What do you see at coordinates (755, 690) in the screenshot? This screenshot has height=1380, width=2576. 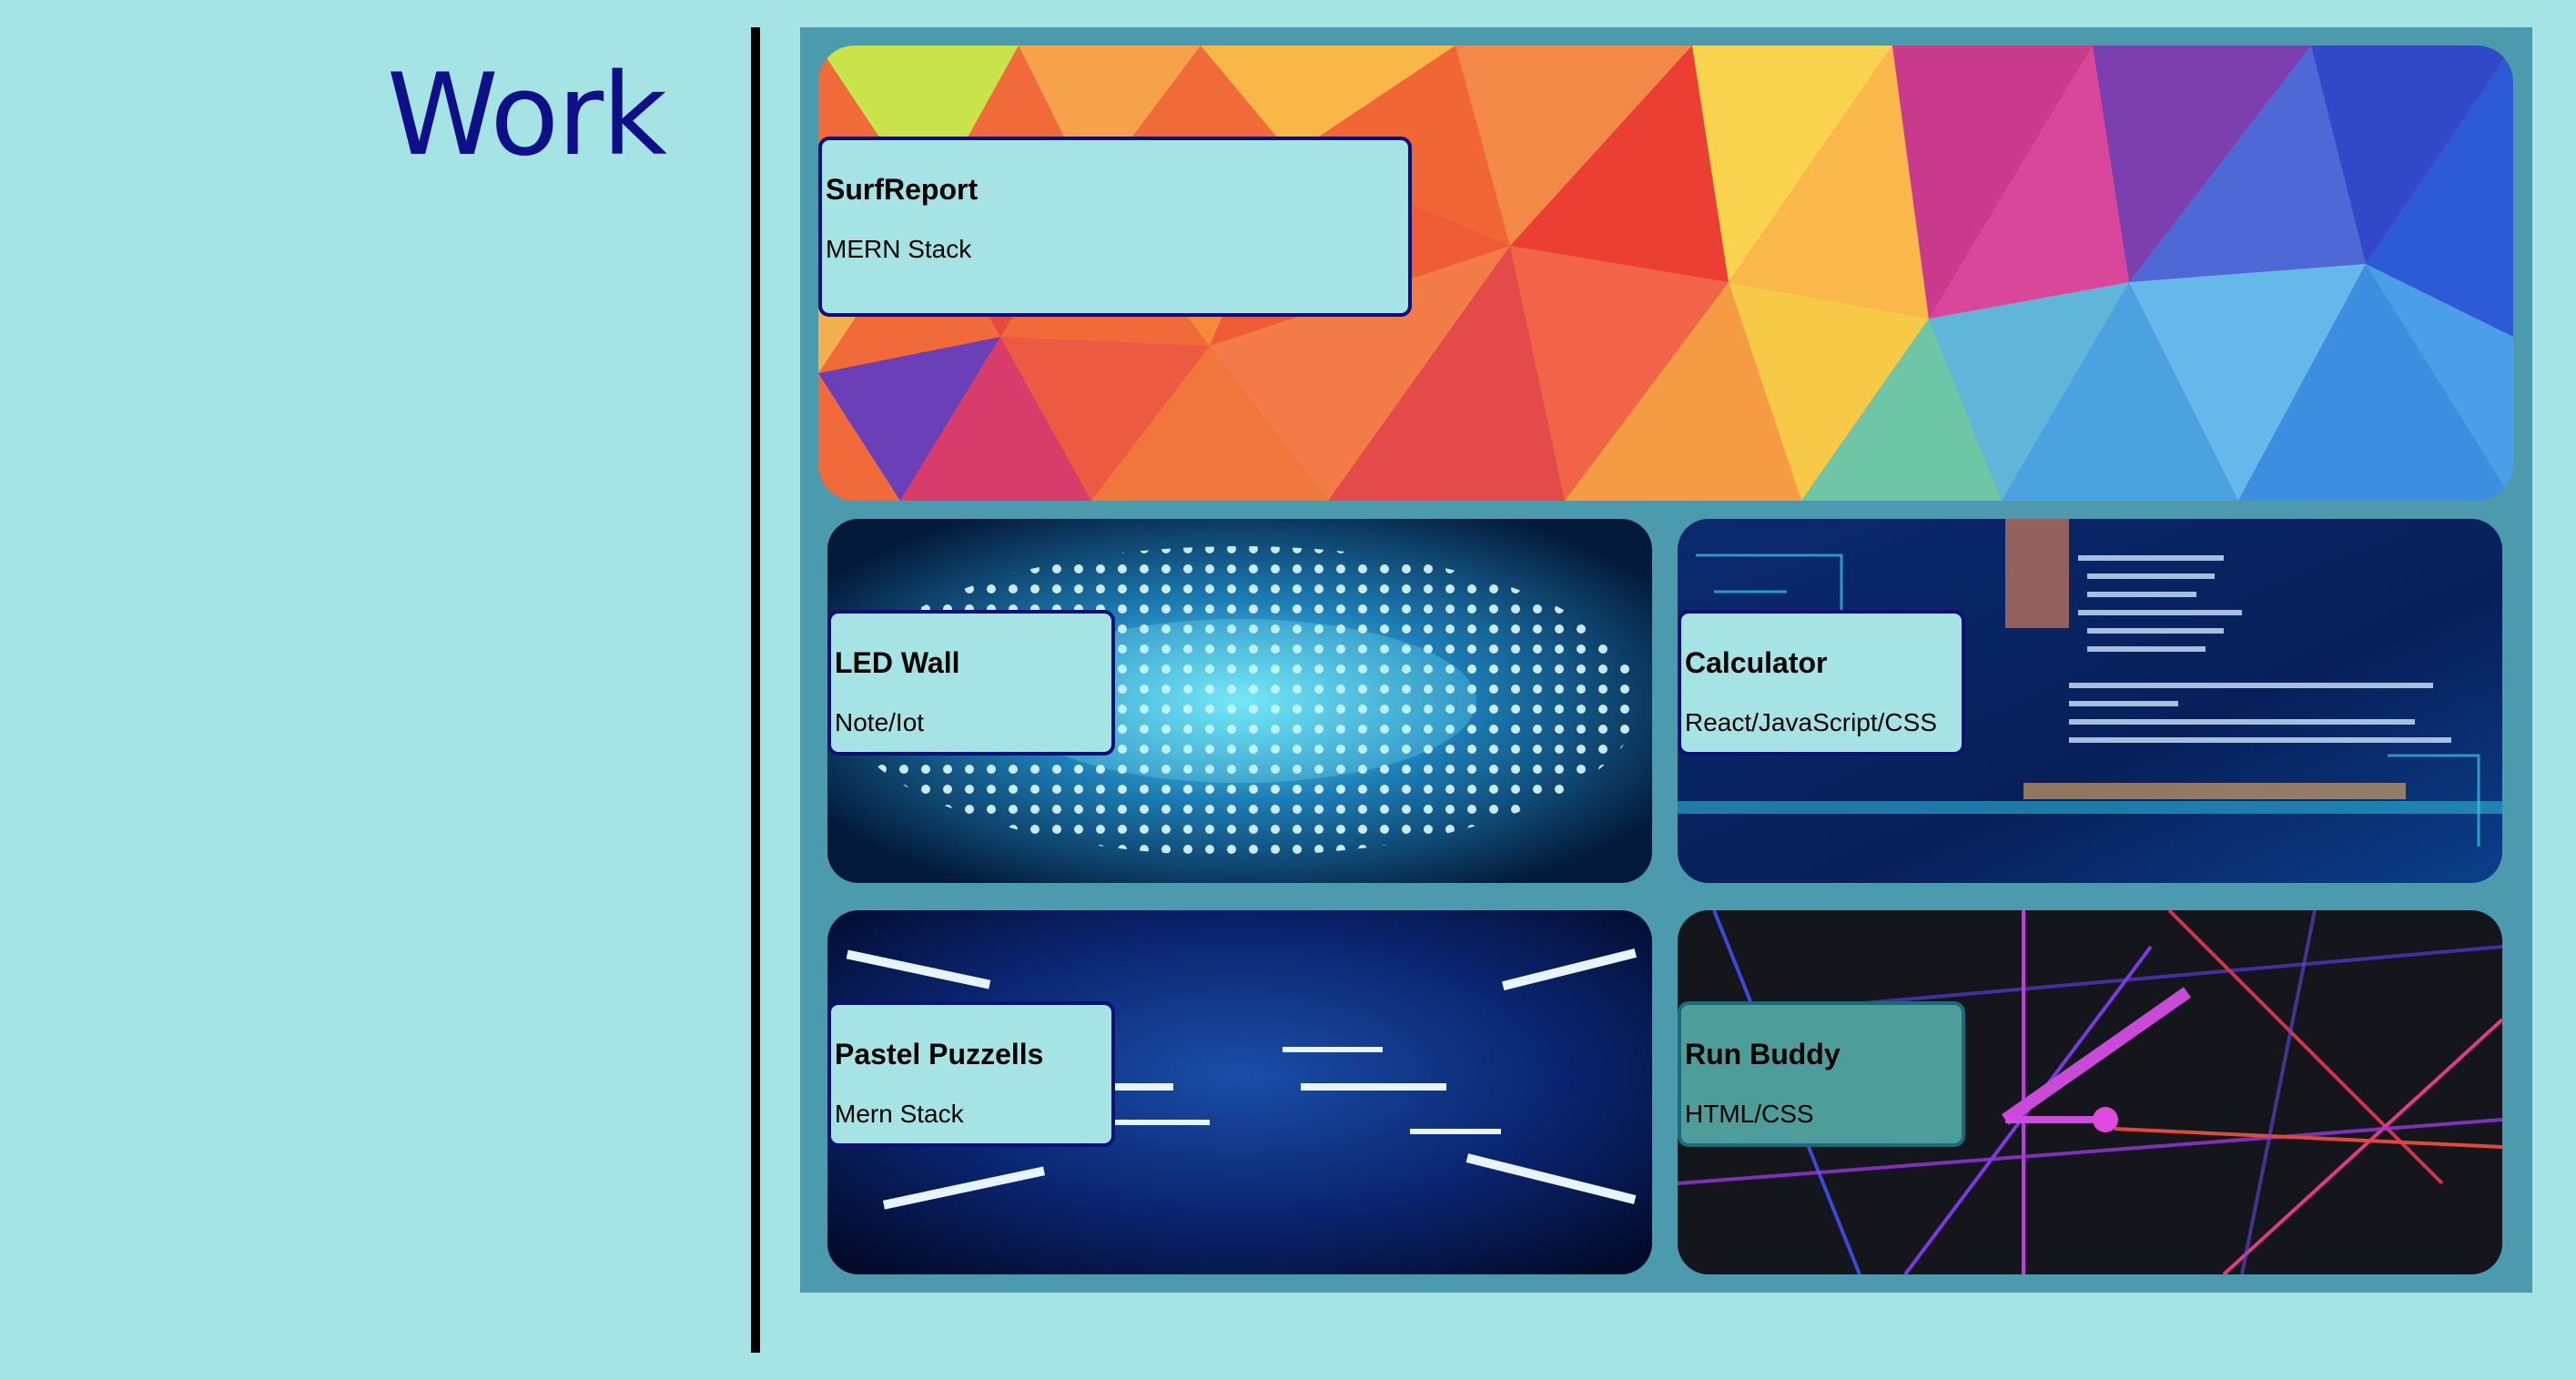 I see `vertical-divider` at bounding box center [755, 690].